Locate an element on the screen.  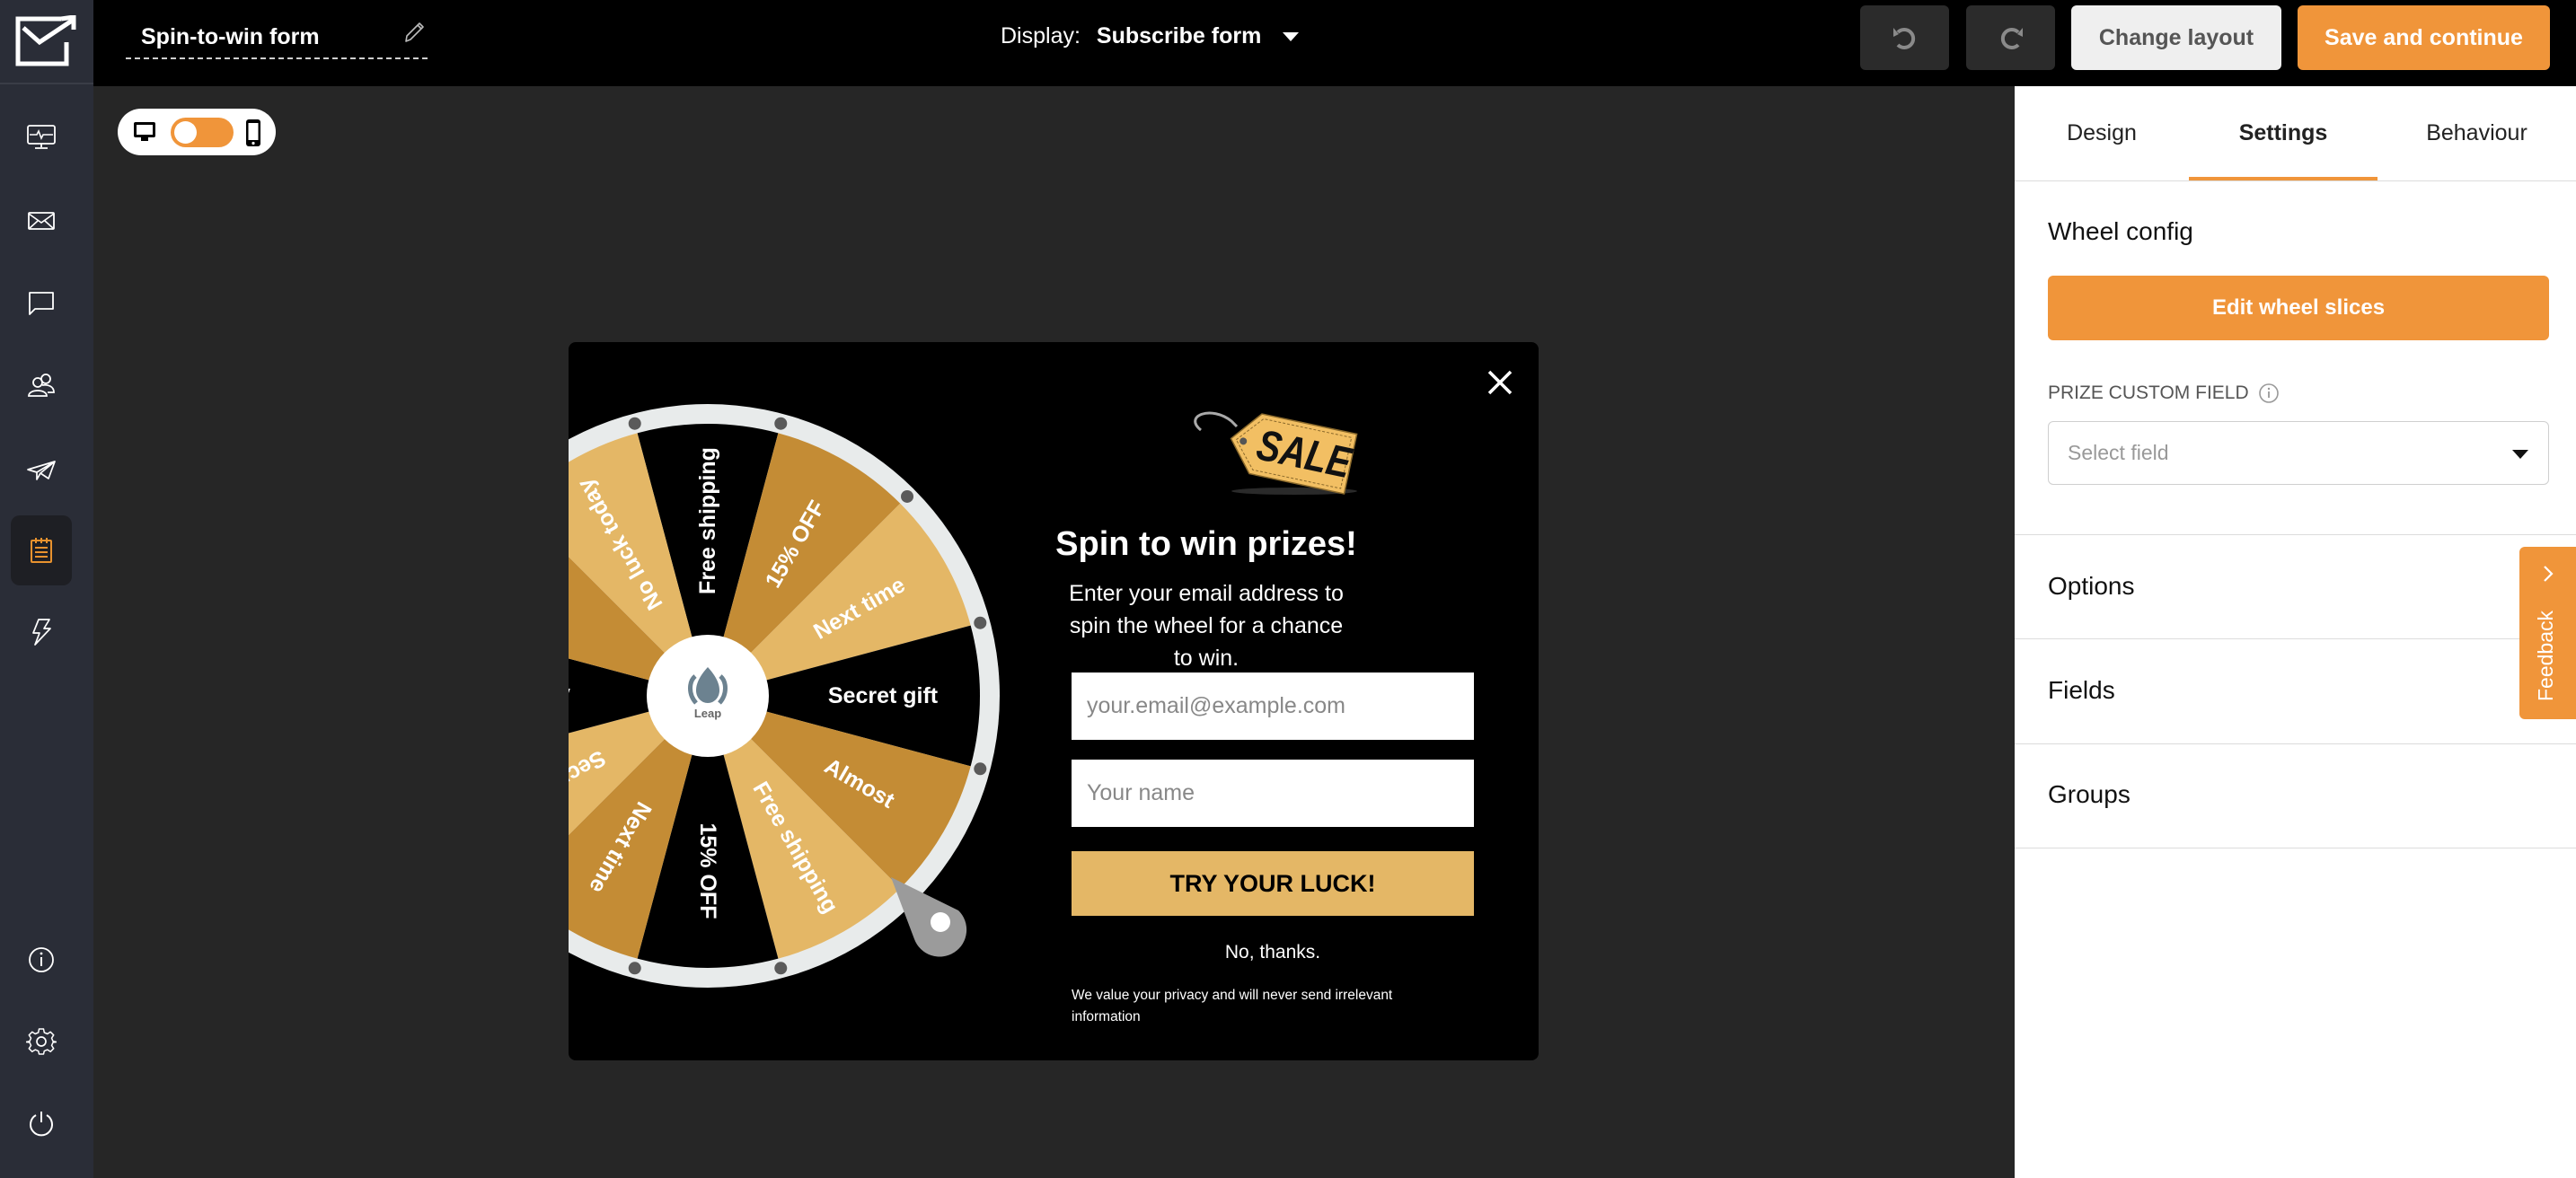
display-selector: Display: Subscribe form is located at coordinates (1150, 36).